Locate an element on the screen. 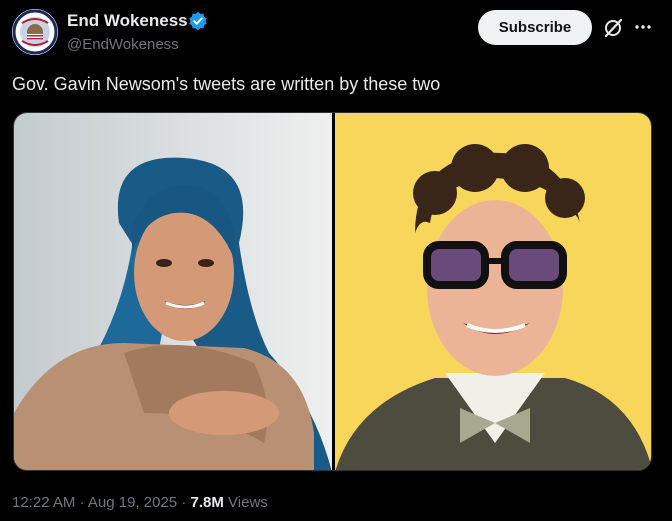  views-label: Views is located at coordinates (248, 502).